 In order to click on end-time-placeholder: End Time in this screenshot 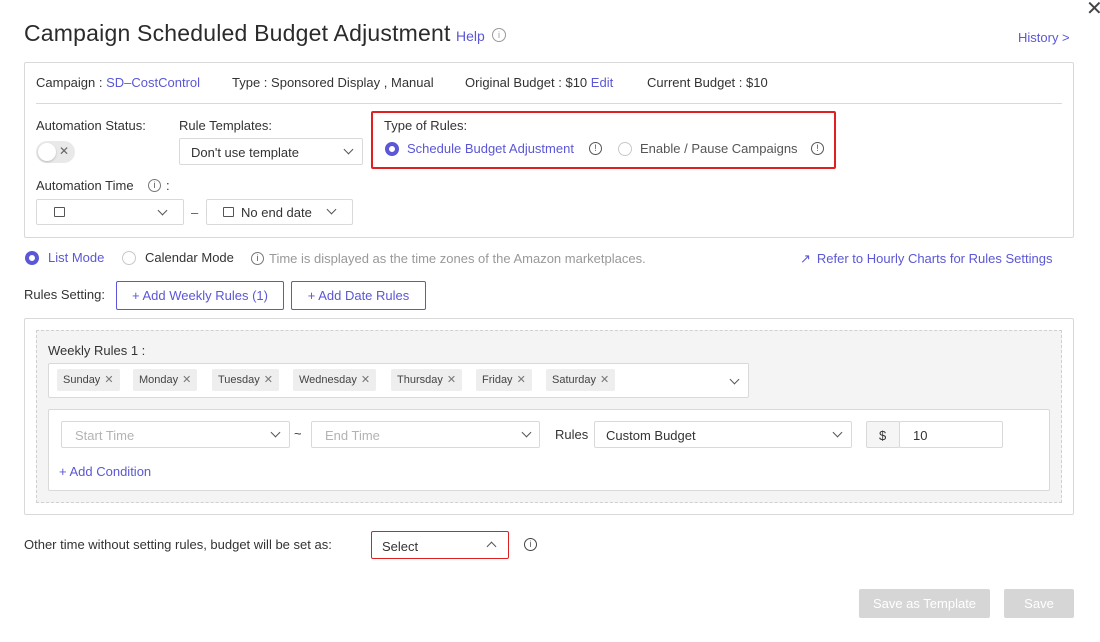, I will do `click(352, 435)`.